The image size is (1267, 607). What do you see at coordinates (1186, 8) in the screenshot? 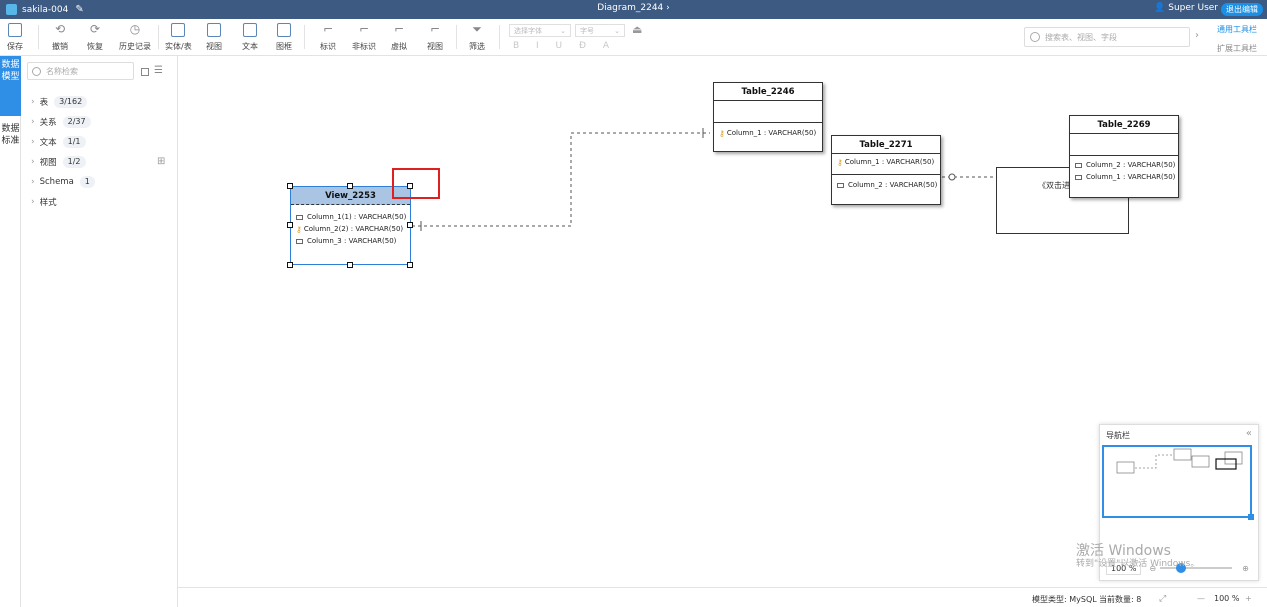
I see `user-menu: 👤 Super User` at bounding box center [1186, 8].